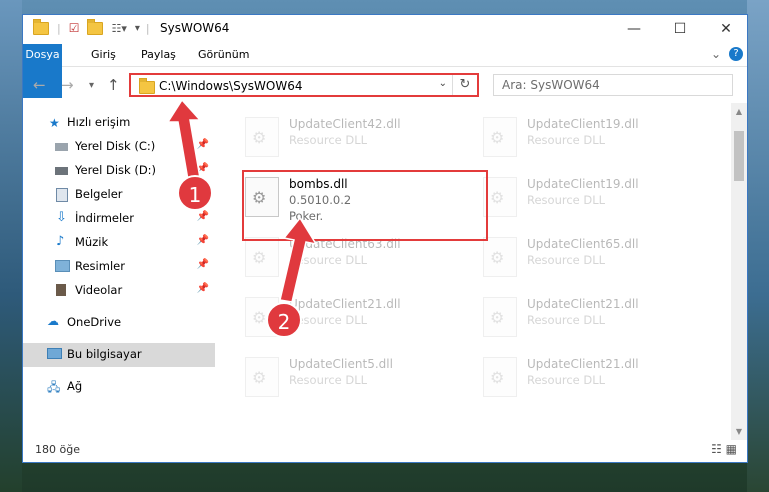  What do you see at coordinates (195, 193) in the screenshot?
I see `callout-1: 1` at bounding box center [195, 193].